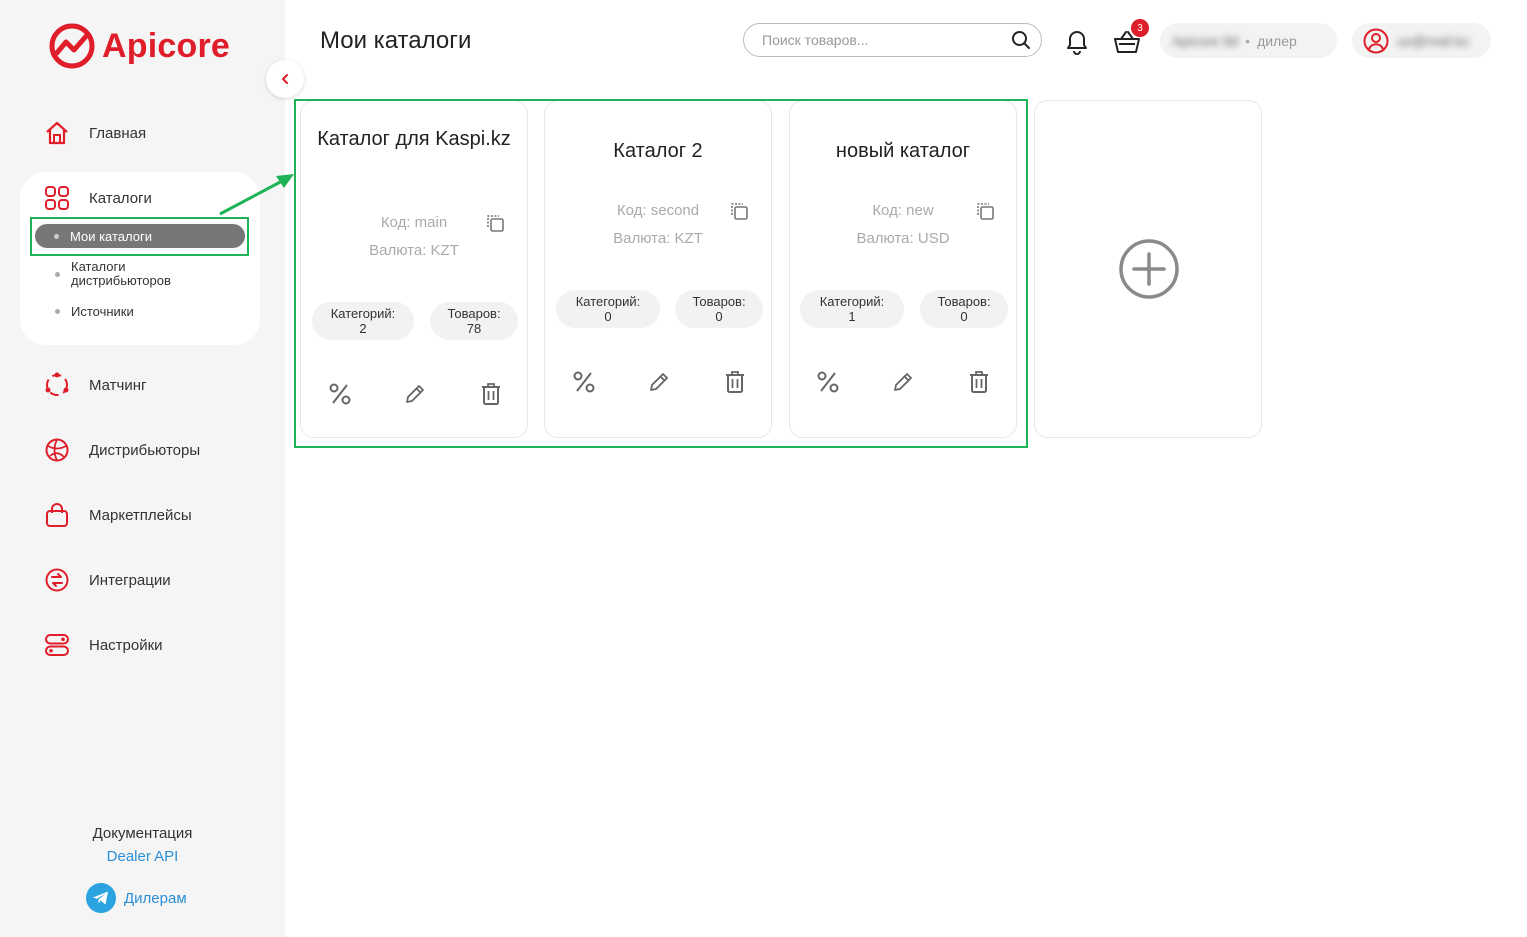 The width and height of the screenshot is (1527, 937). I want to click on page-title: Мои каталоги, so click(396, 40).